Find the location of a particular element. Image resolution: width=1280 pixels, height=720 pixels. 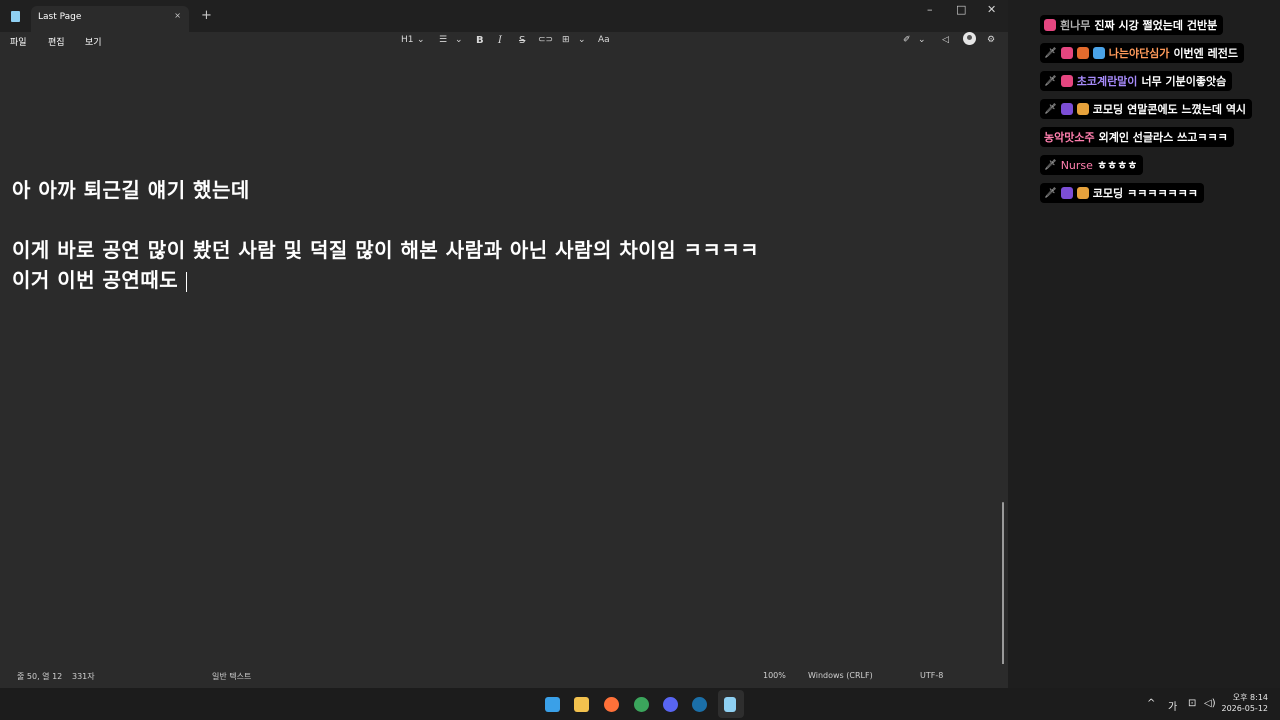

ime-indicator: 가 is located at coordinates (1172, 705).